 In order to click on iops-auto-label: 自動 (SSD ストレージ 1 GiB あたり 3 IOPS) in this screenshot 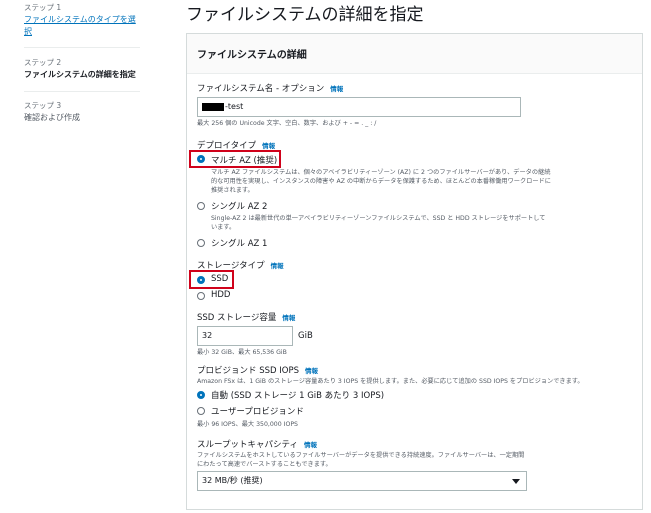, I will do `click(297, 395)`.